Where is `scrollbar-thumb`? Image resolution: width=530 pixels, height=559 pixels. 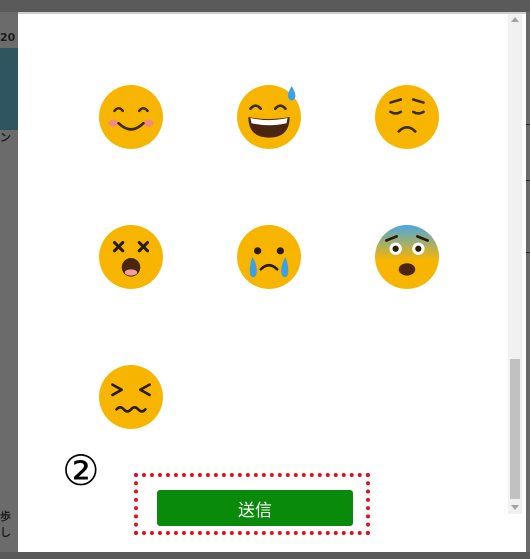 scrollbar-thumb is located at coordinates (515, 429).